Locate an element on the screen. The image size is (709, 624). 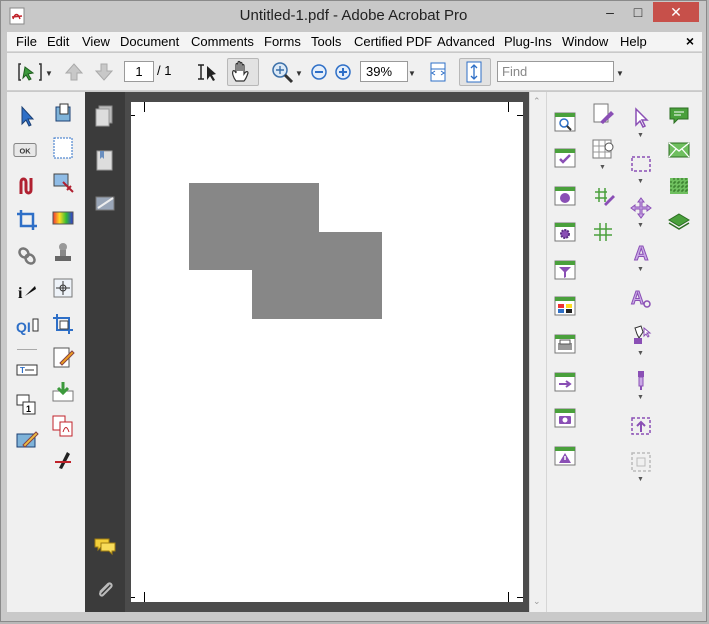
menu-document: Document is located at coordinates (149, 41).